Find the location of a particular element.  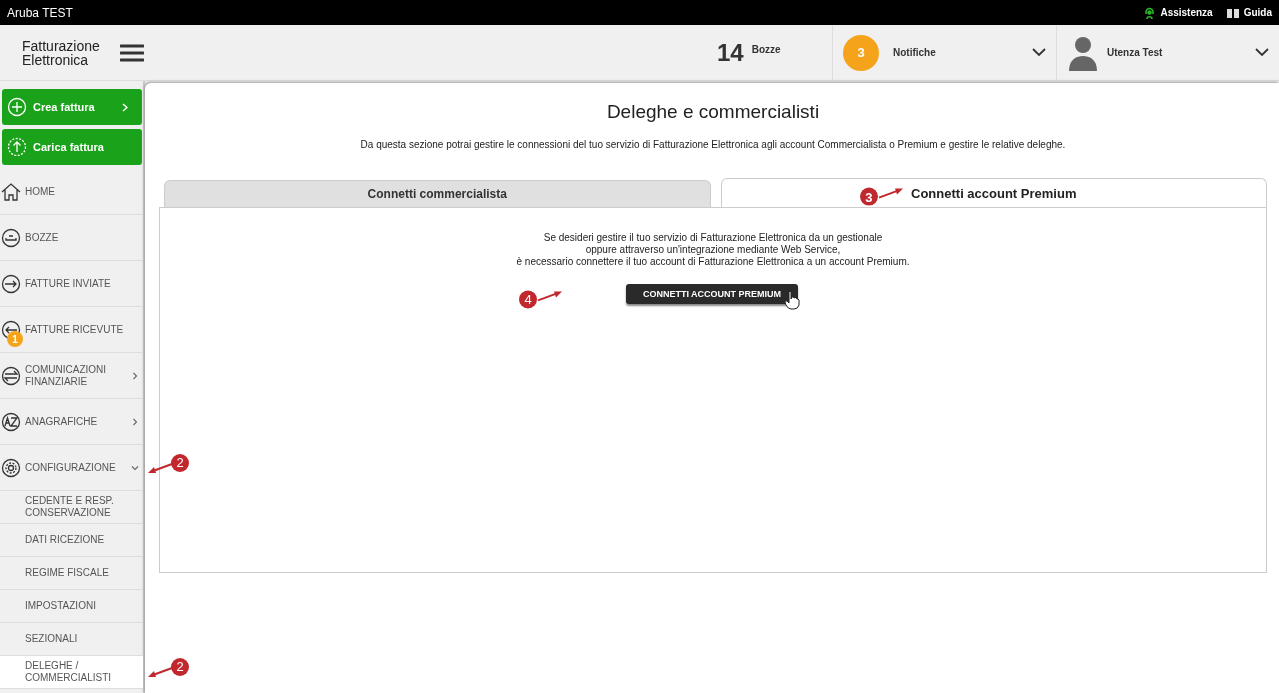

submenu-item: CEDENTE E RESP. CONSERVAZIONE is located at coordinates (71, 507).